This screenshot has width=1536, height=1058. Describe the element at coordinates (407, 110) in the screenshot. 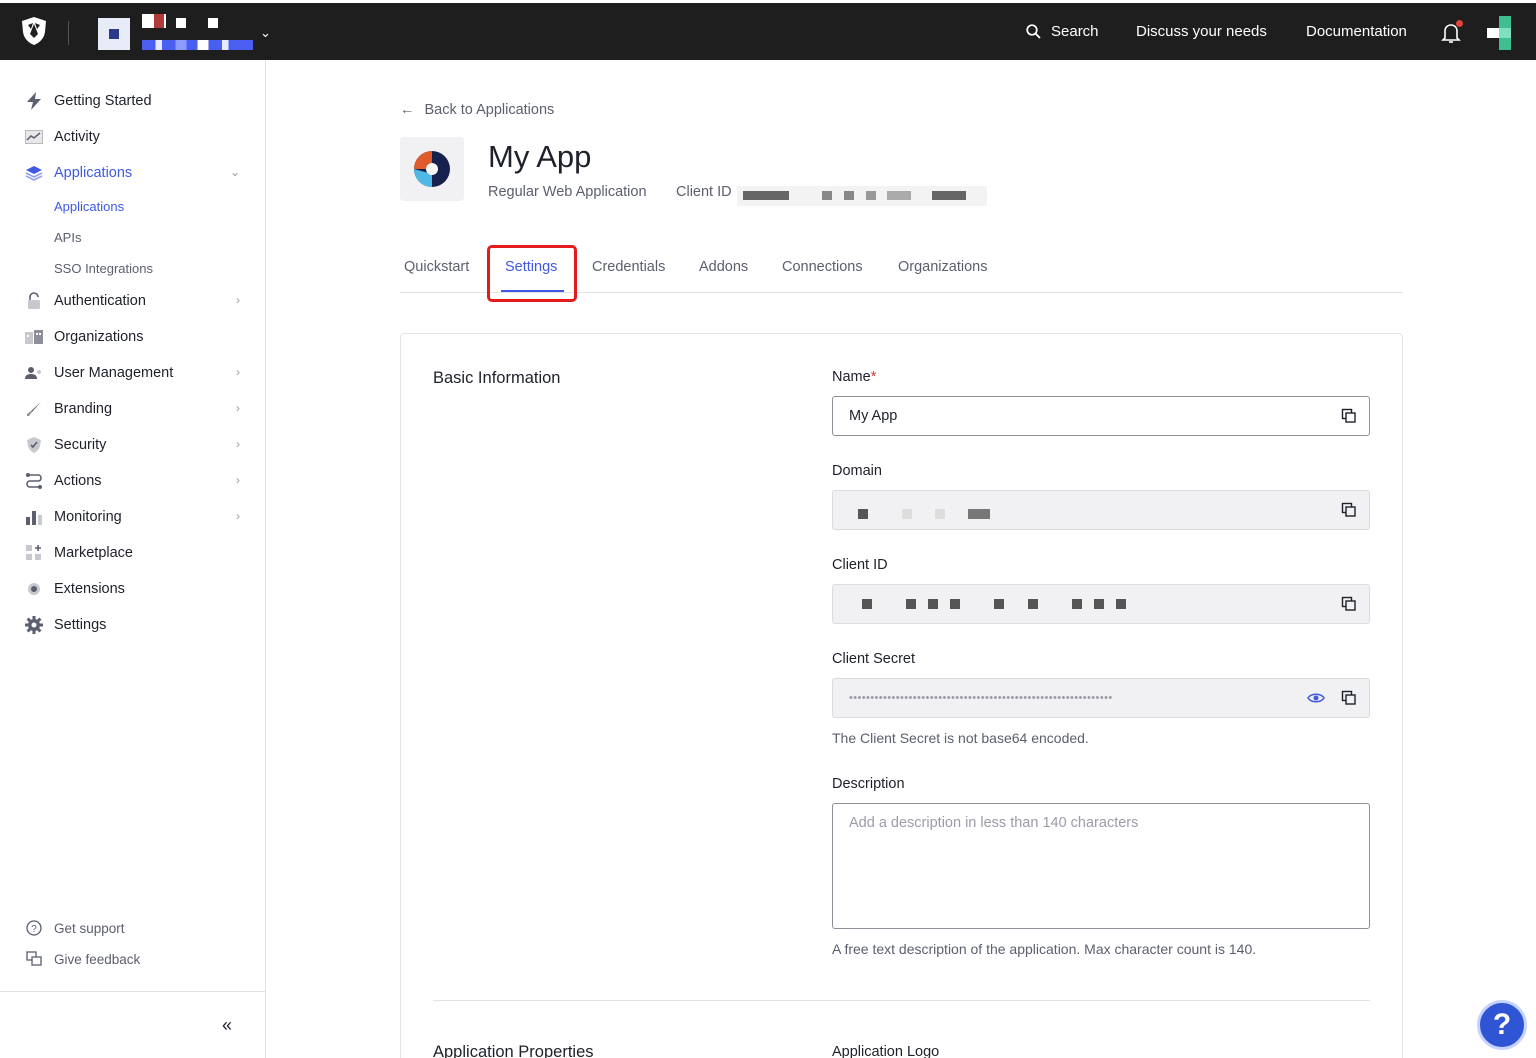

I see `arrow-left-icon: ←` at that location.